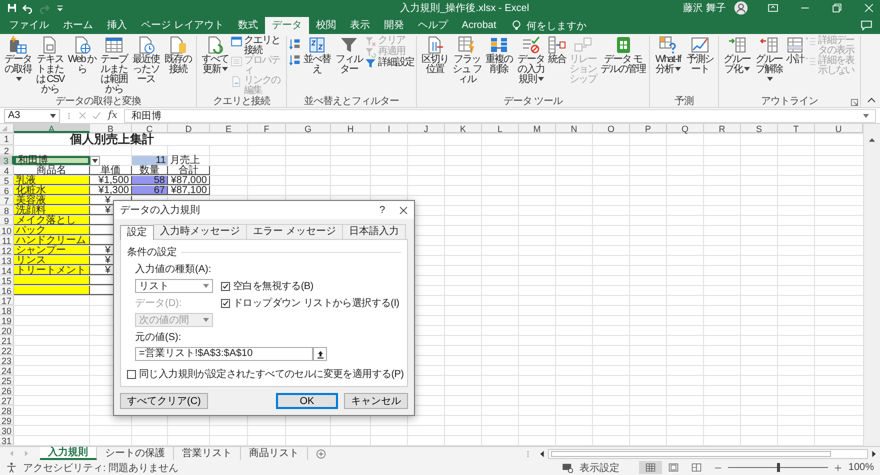 Image resolution: width=880 pixels, height=475 pixels. Describe the element at coordinates (866, 25) in the screenshot. I see `comment-icon` at that location.